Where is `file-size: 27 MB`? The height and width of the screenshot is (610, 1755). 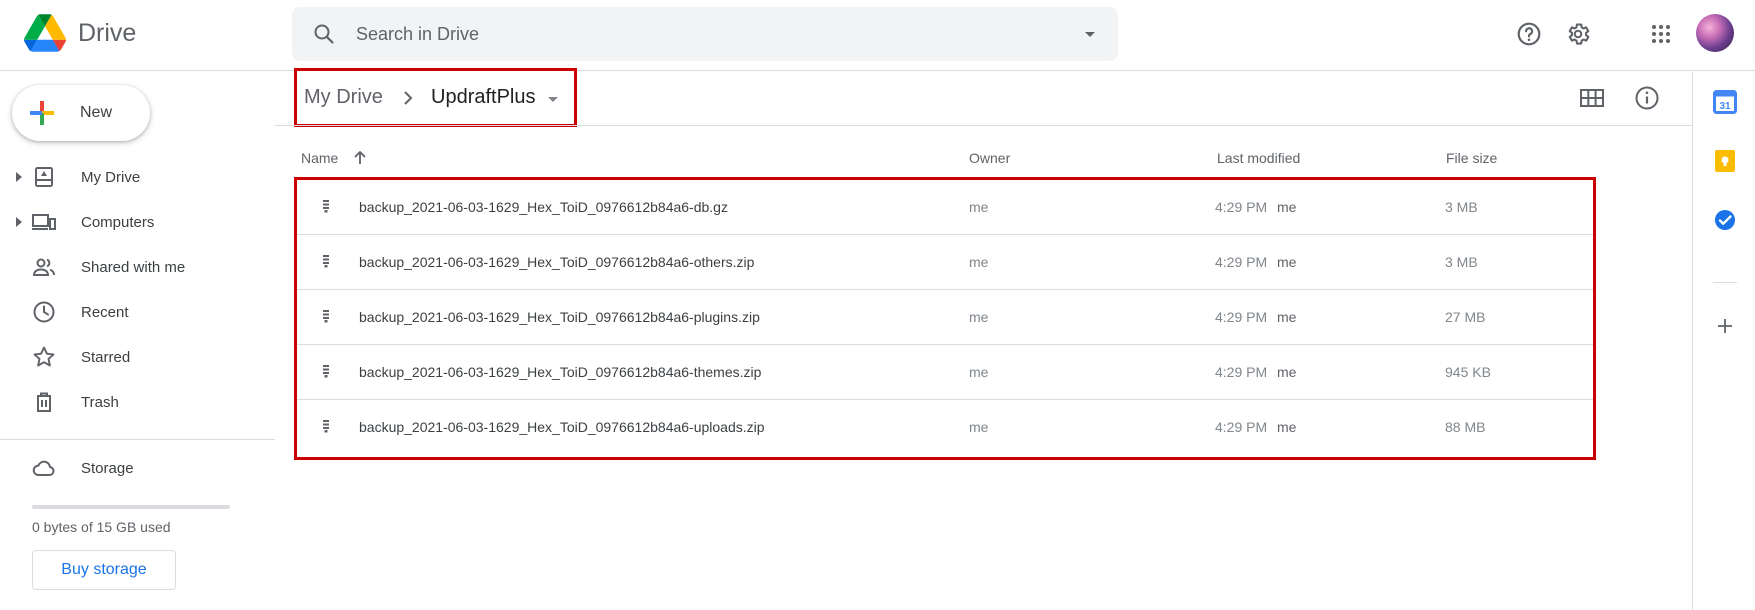
file-size: 27 MB is located at coordinates (1465, 317).